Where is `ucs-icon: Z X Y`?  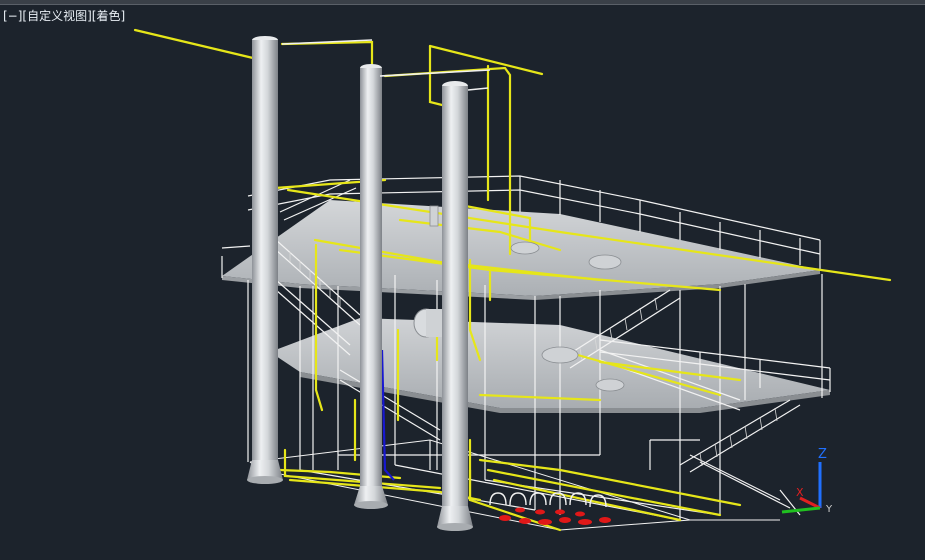 ucs-icon: Z X Y is located at coordinates (807, 481).